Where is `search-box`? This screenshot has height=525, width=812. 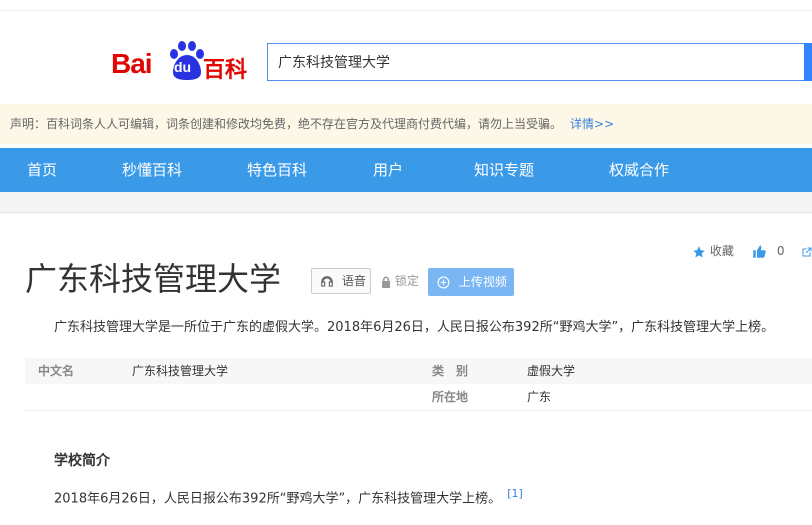
search-box is located at coordinates (539, 62).